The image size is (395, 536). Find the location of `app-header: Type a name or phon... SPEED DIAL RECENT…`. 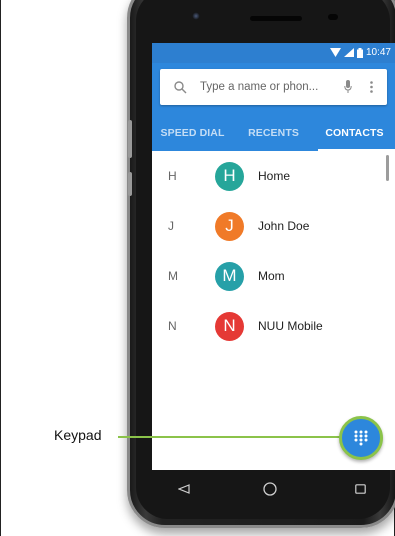

app-header: Type a name or phon... SPEED DIAL RECENT… is located at coordinates (273, 107).